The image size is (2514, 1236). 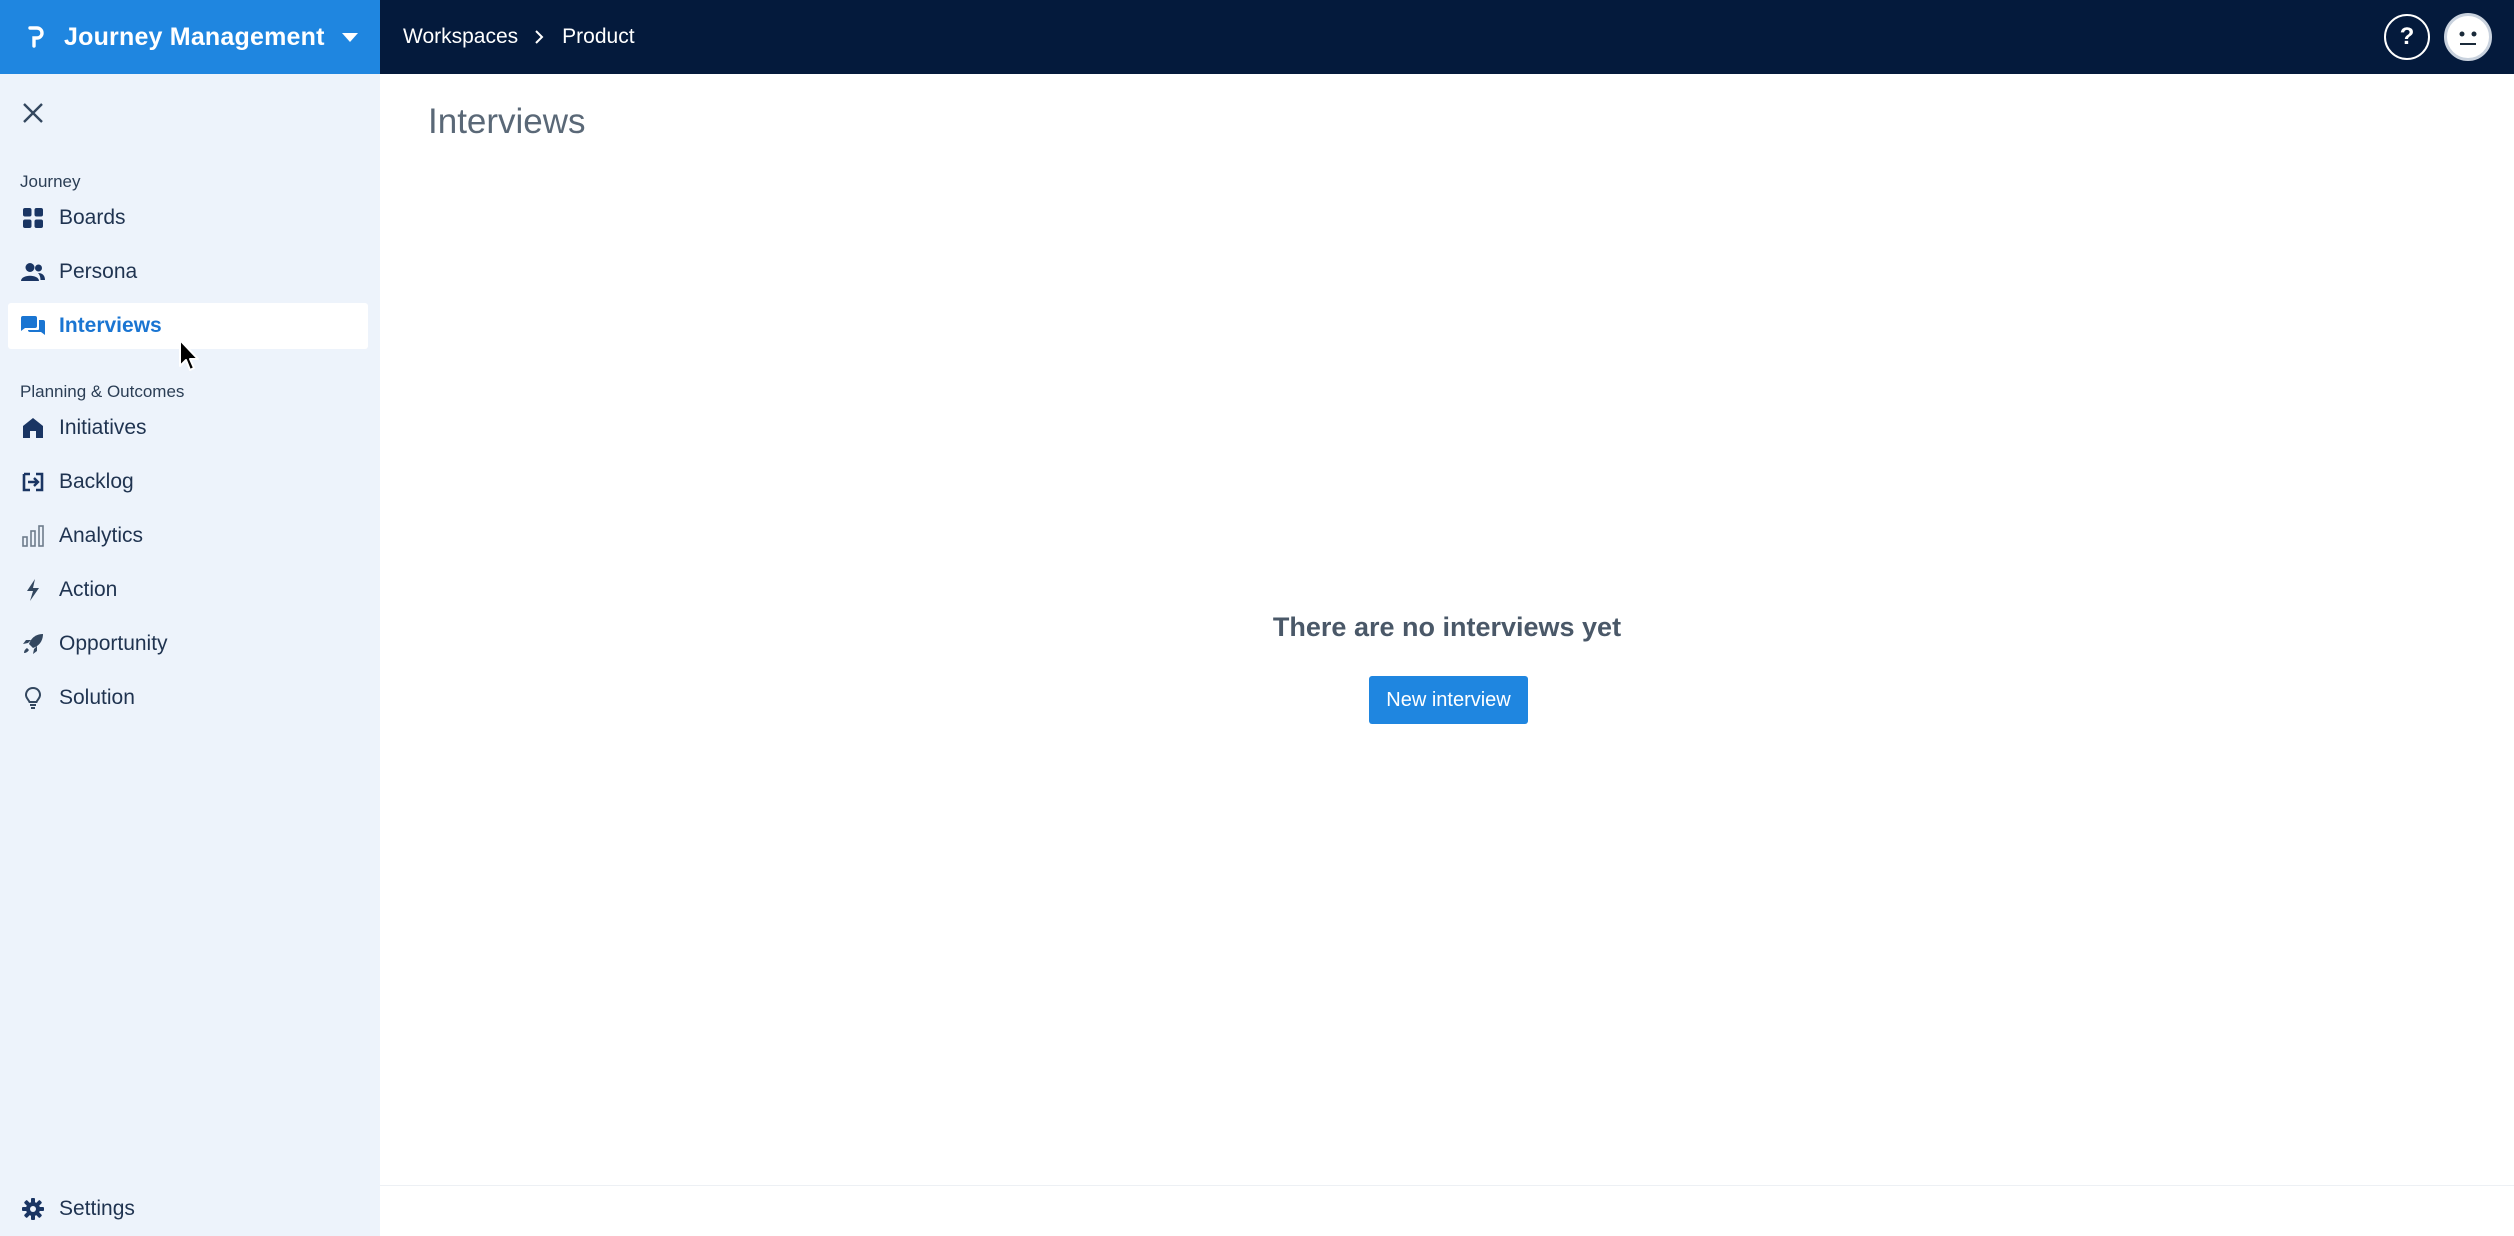 What do you see at coordinates (1448, 700) in the screenshot?
I see `new-interview-button: New interview` at bounding box center [1448, 700].